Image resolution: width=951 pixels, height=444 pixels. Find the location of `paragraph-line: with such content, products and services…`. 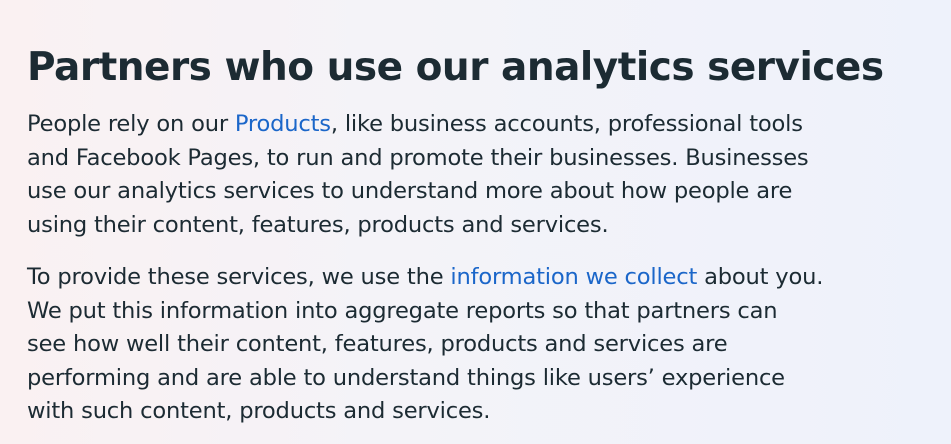

paragraph-line: with such content, products and services… is located at coordinates (259, 411).